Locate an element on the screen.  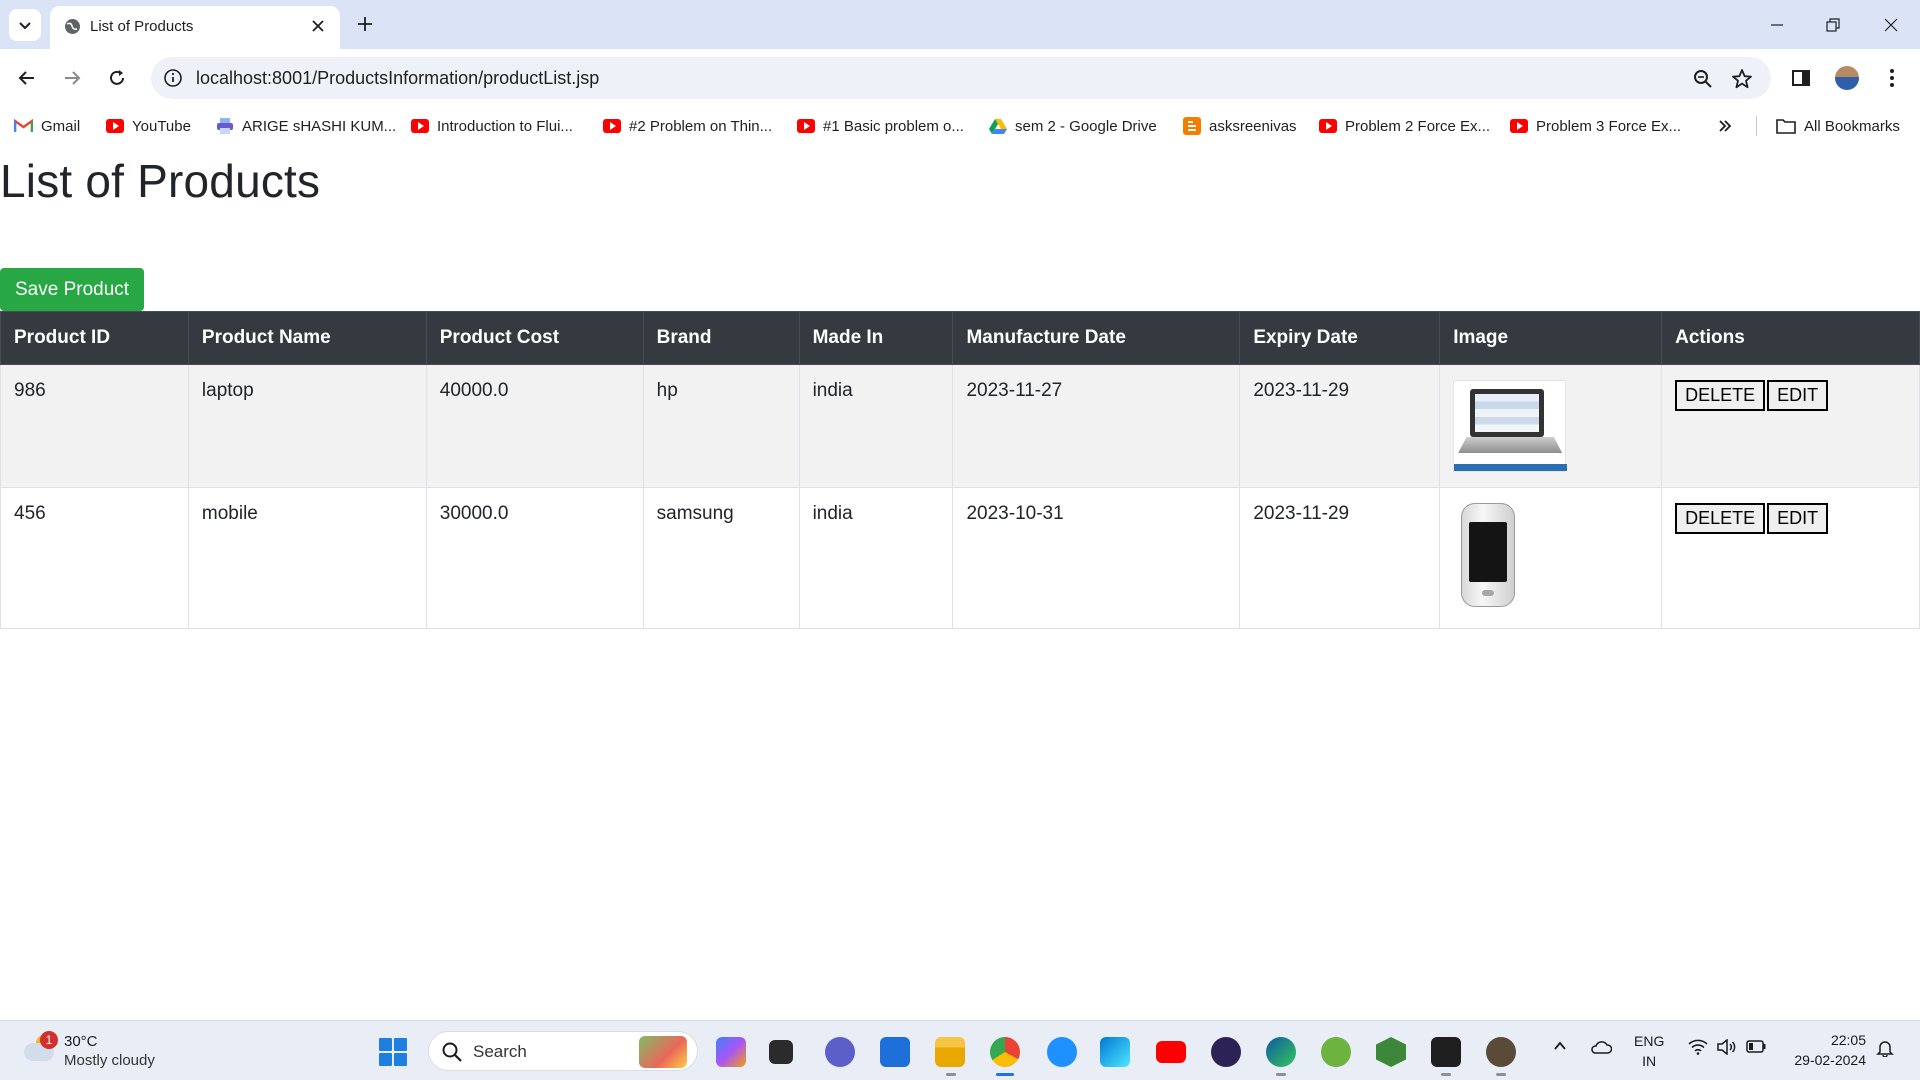
show-hidden-icons-button is located at coordinates (1560, 1047).